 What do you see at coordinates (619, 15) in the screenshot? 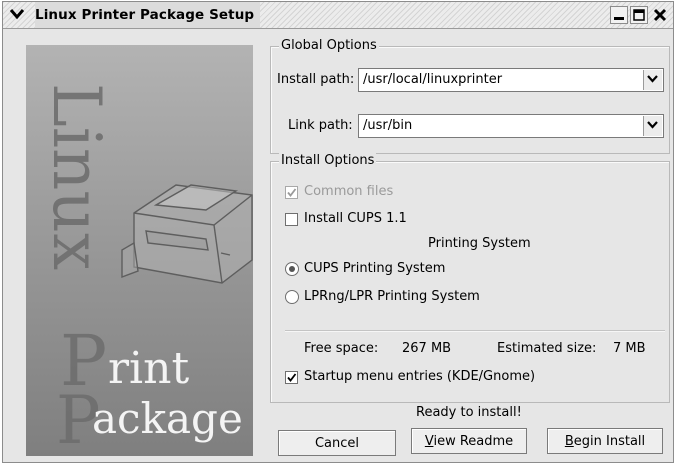
I see `minimize-button` at bounding box center [619, 15].